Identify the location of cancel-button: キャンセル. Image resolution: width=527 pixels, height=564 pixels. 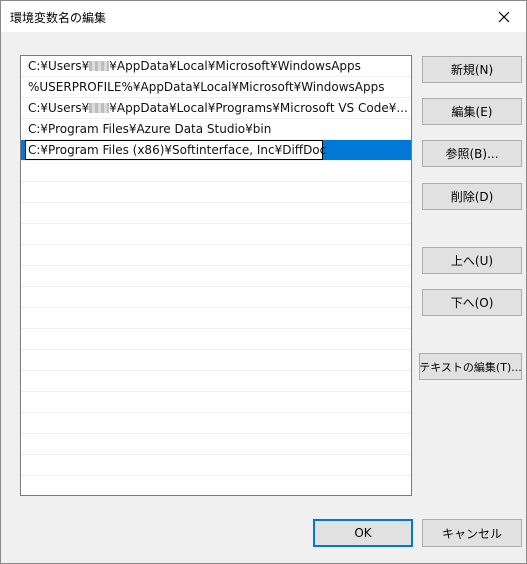
(472, 533).